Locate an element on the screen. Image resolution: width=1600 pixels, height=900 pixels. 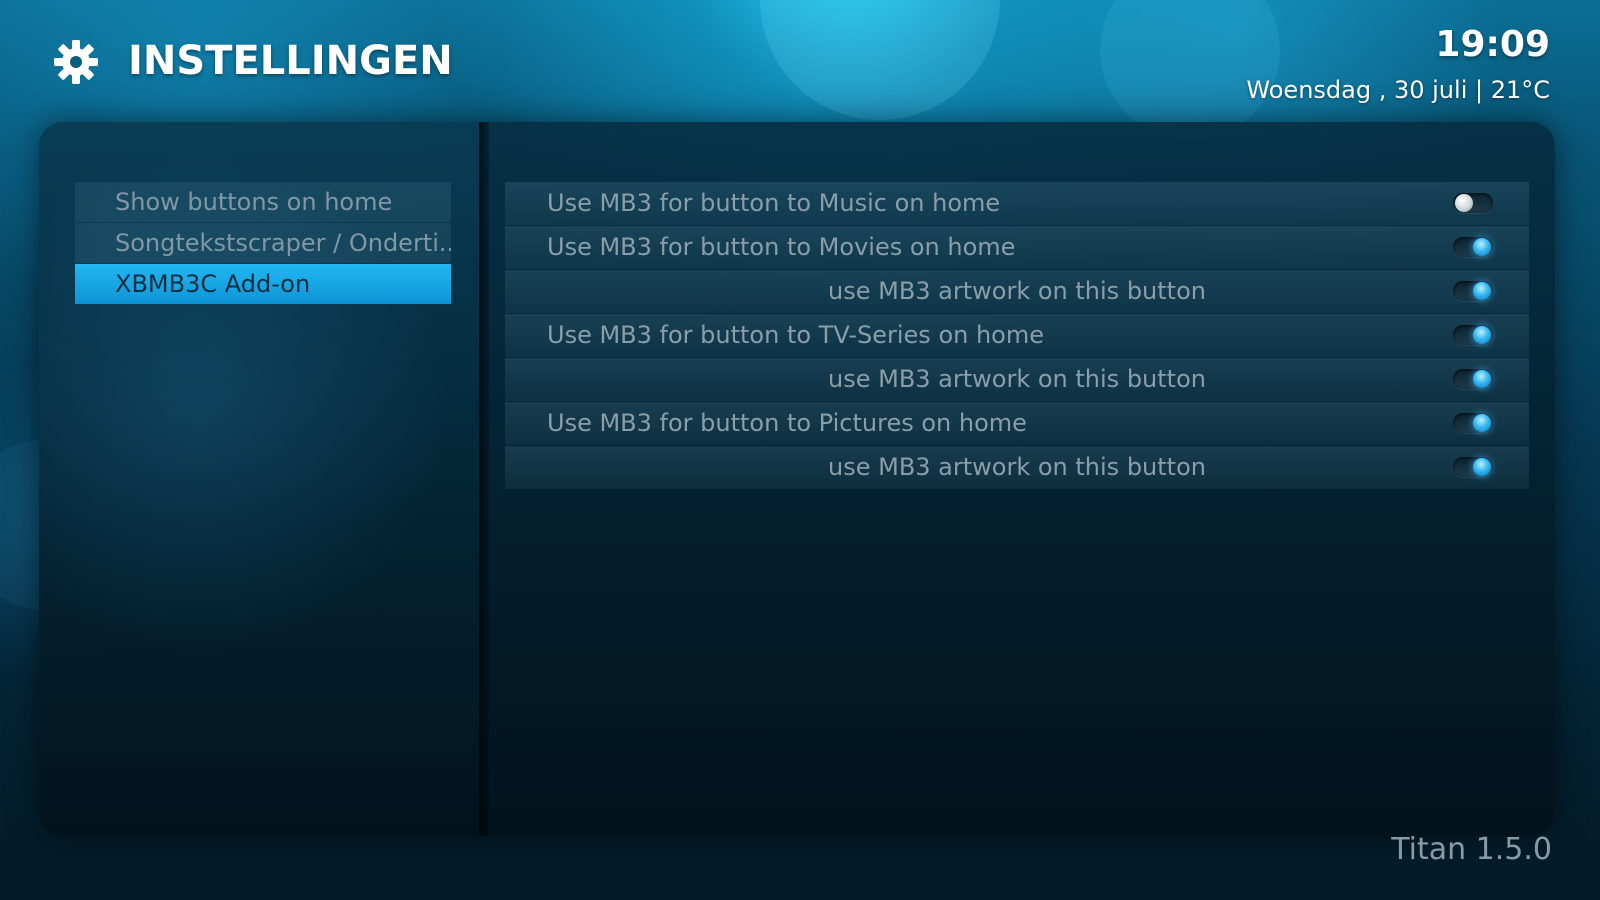
clock: 19:09 is located at coordinates (1492, 44).